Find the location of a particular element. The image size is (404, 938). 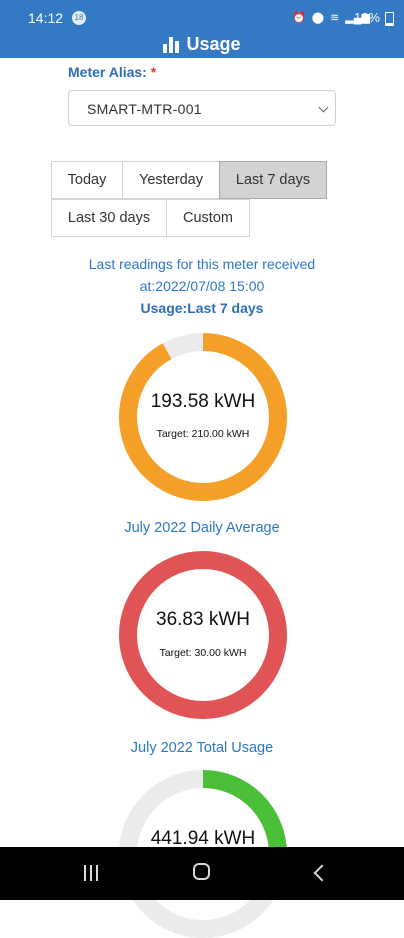

usage-gauge-fill is located at coordinates (203, 417).